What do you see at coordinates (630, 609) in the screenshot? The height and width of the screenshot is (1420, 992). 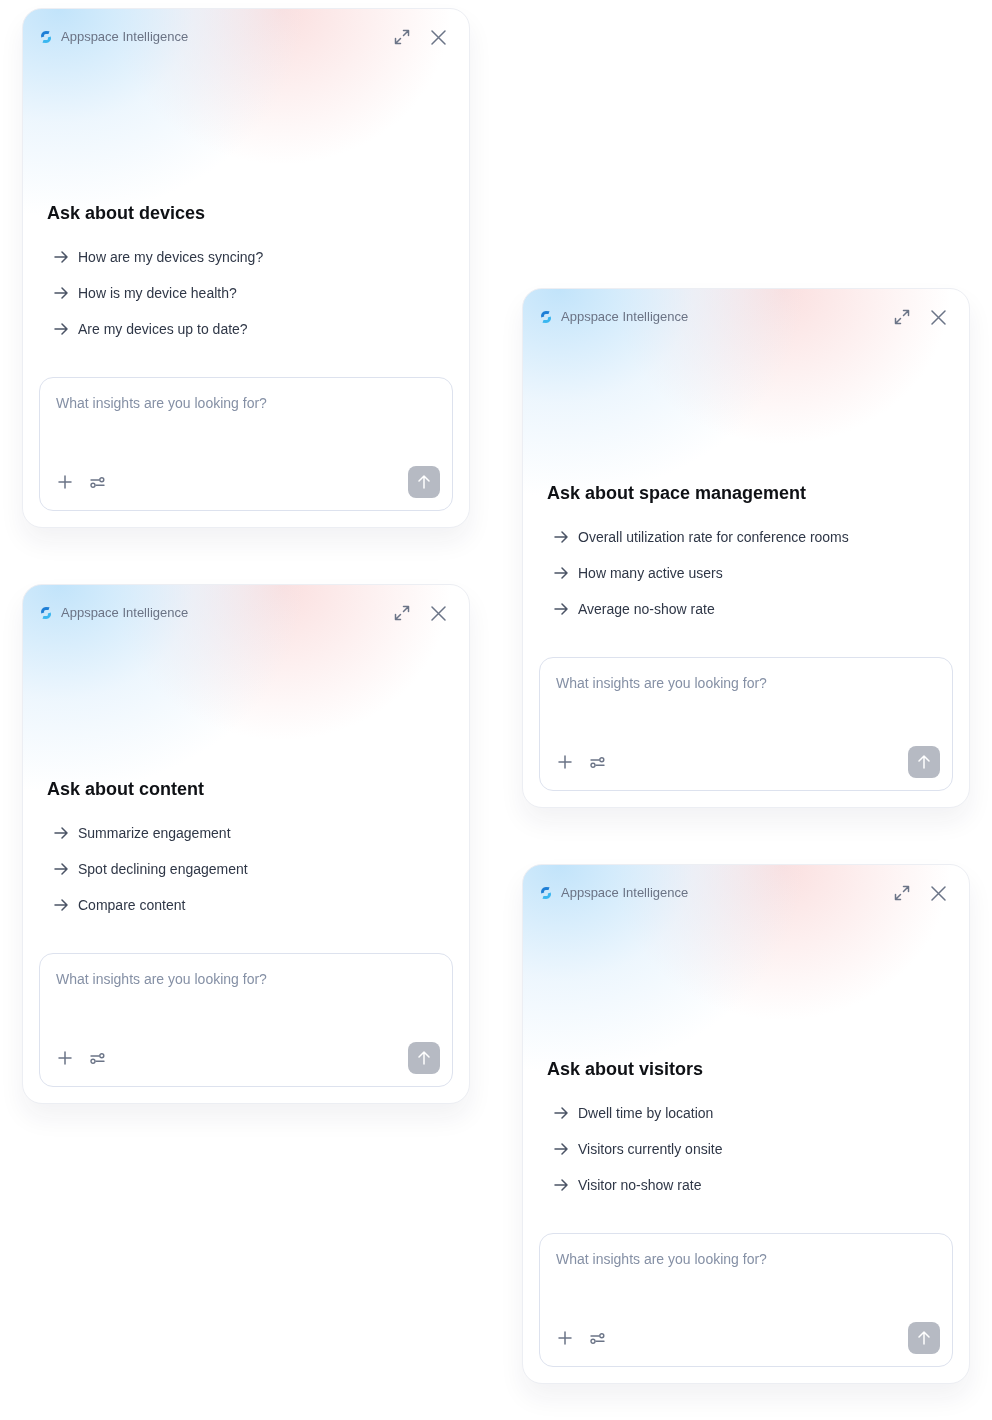 I see `suggestion-item: Average no-show rate` at bounding box center [630, 609].